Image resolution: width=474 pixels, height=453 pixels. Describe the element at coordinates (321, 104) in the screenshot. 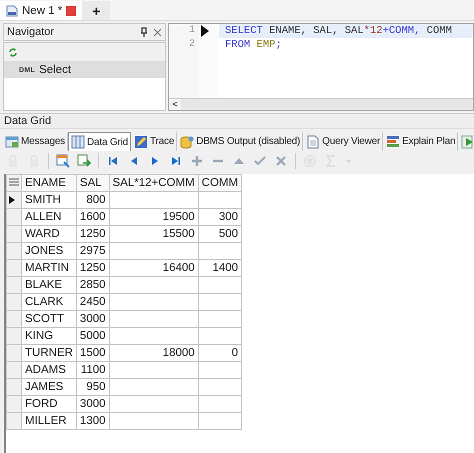

I see `horizontal-scrollbar: <` at that location.